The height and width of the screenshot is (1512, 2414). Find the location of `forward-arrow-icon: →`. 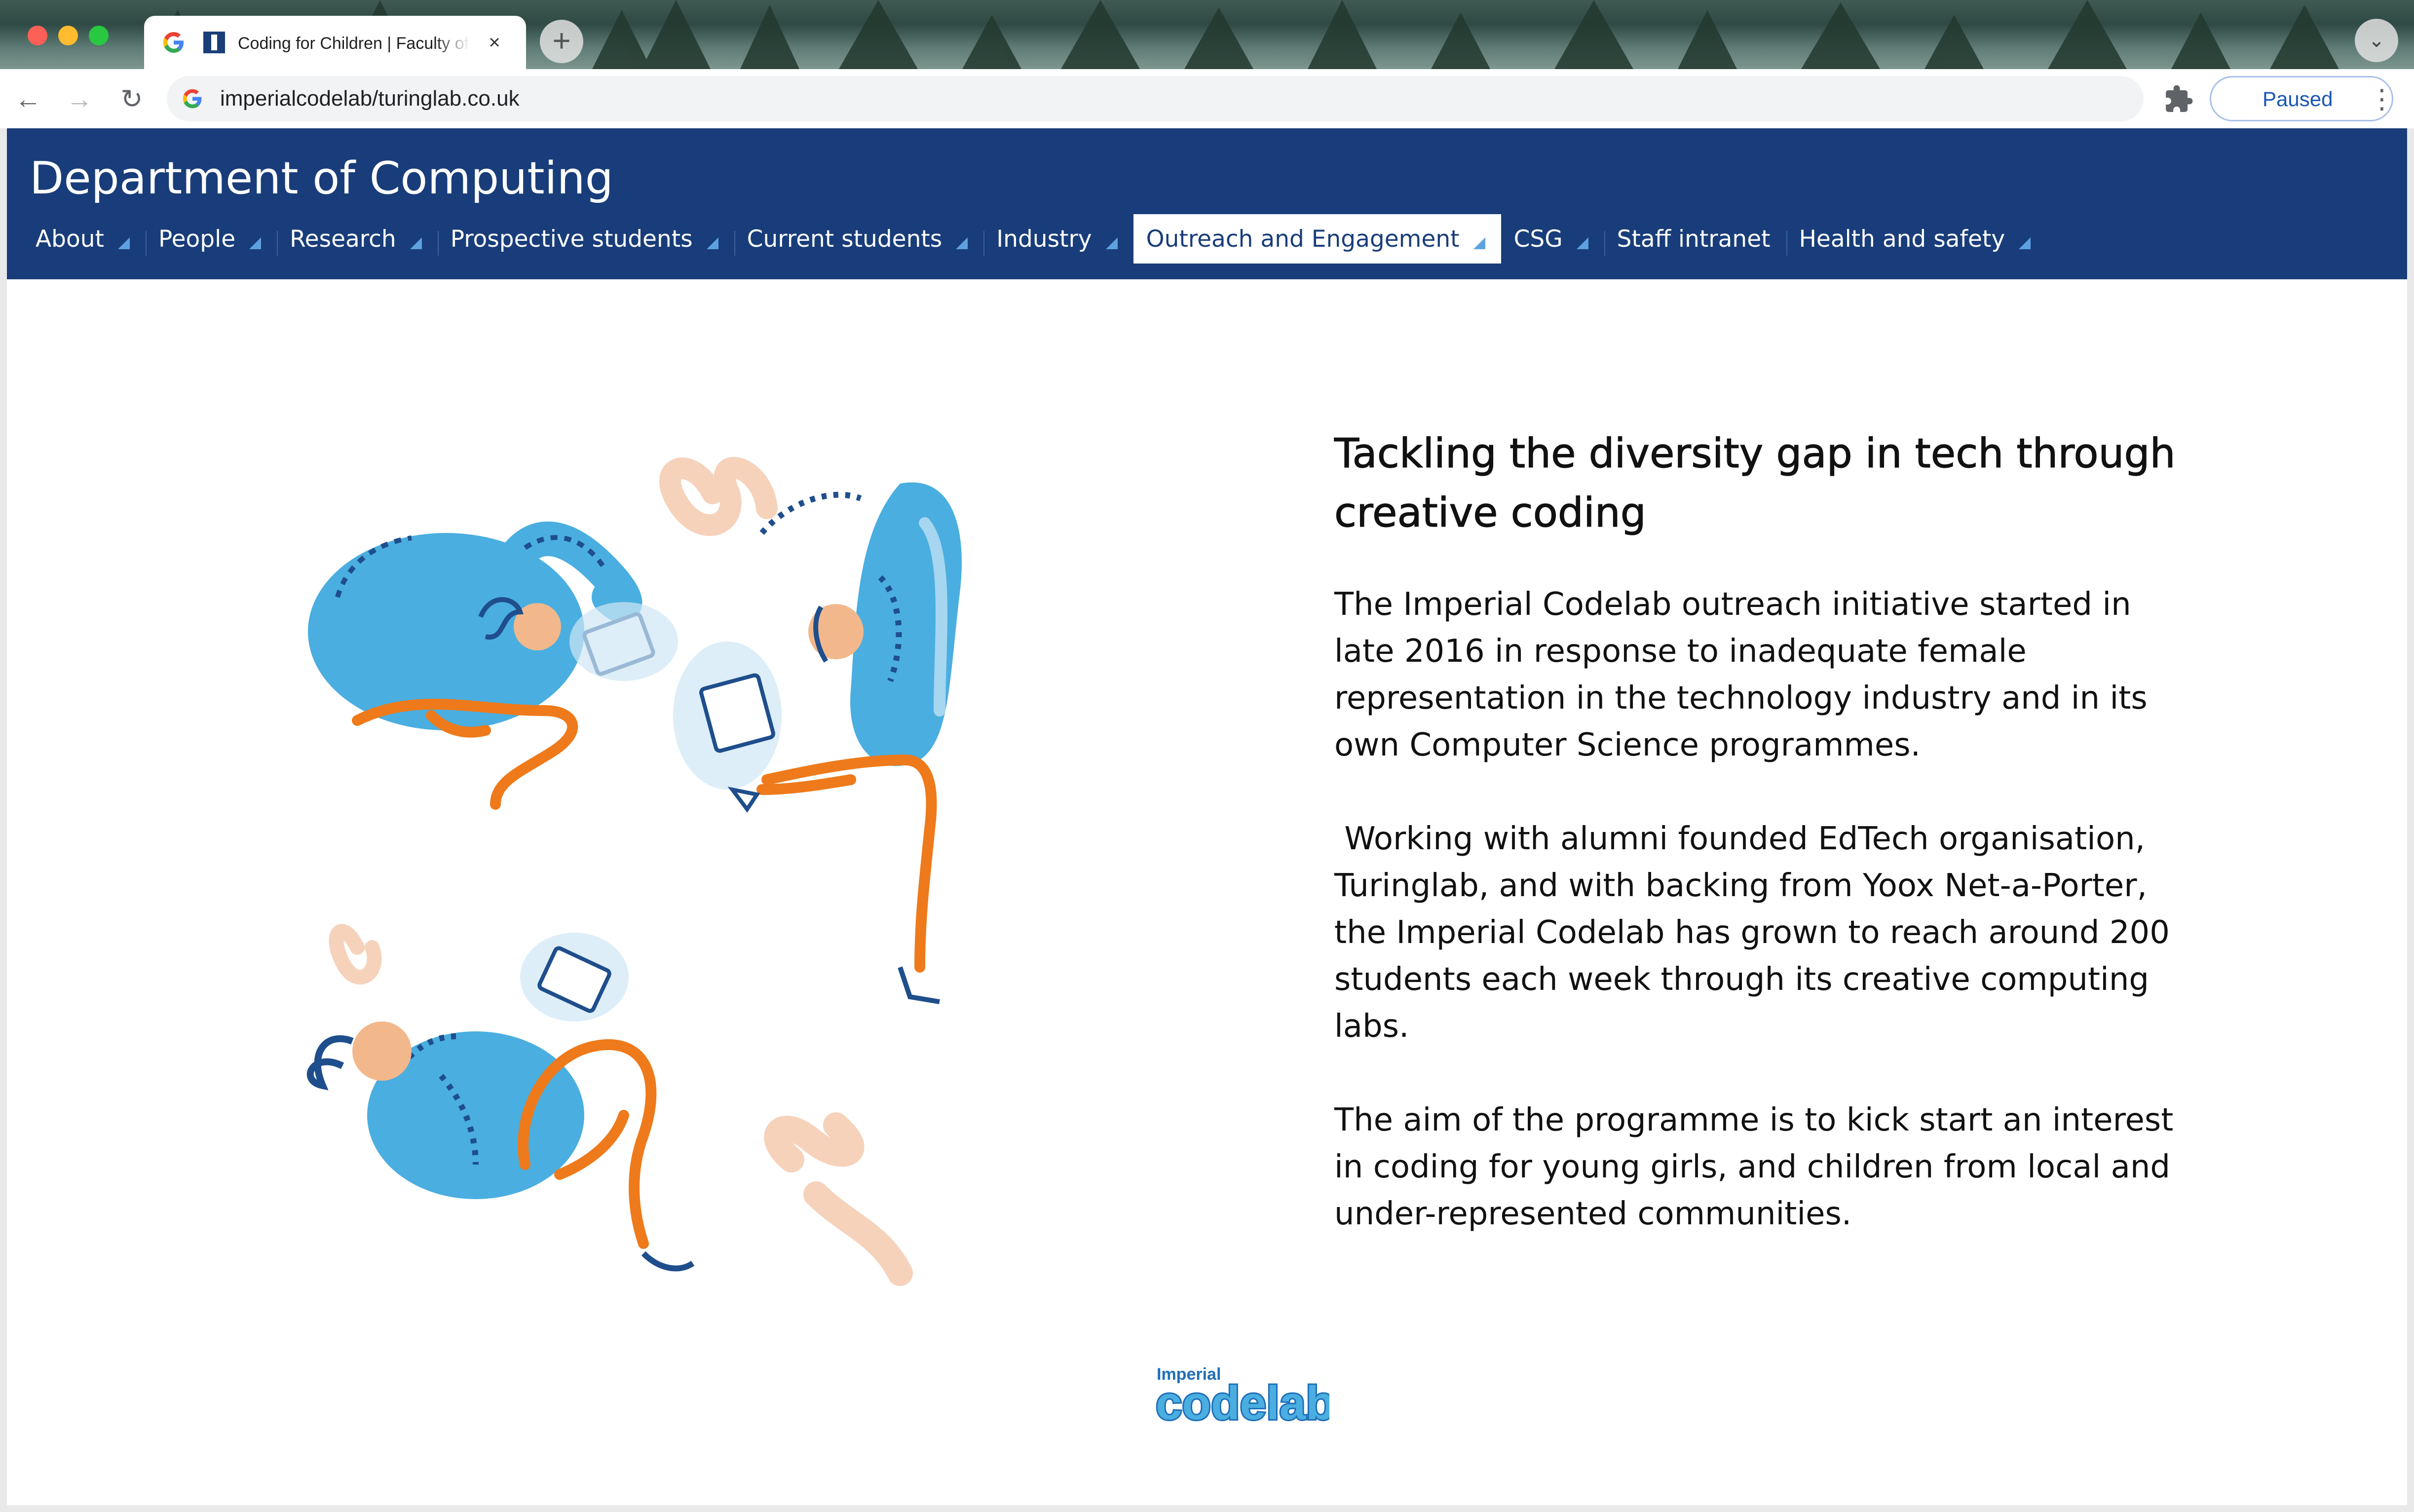

forward-arrow-icon: → is located at coordinates (80, 99).